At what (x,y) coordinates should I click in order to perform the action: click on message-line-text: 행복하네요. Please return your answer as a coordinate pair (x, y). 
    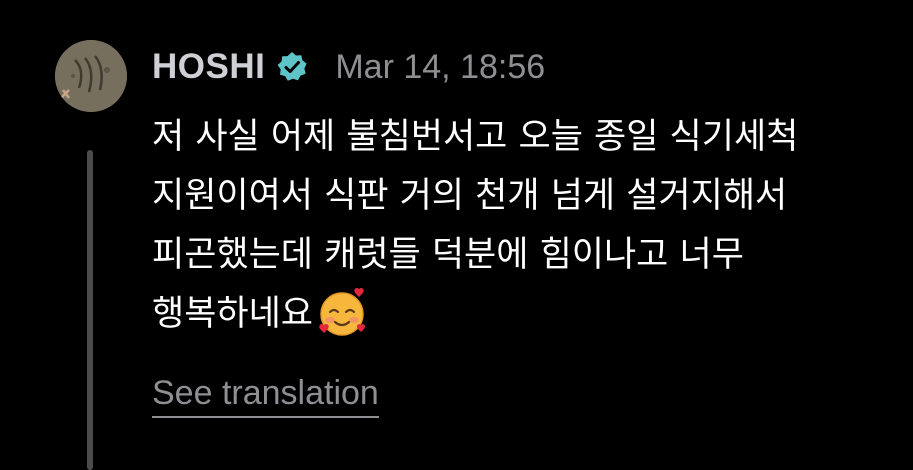
    Looking at the image, I should click on (233, 314).